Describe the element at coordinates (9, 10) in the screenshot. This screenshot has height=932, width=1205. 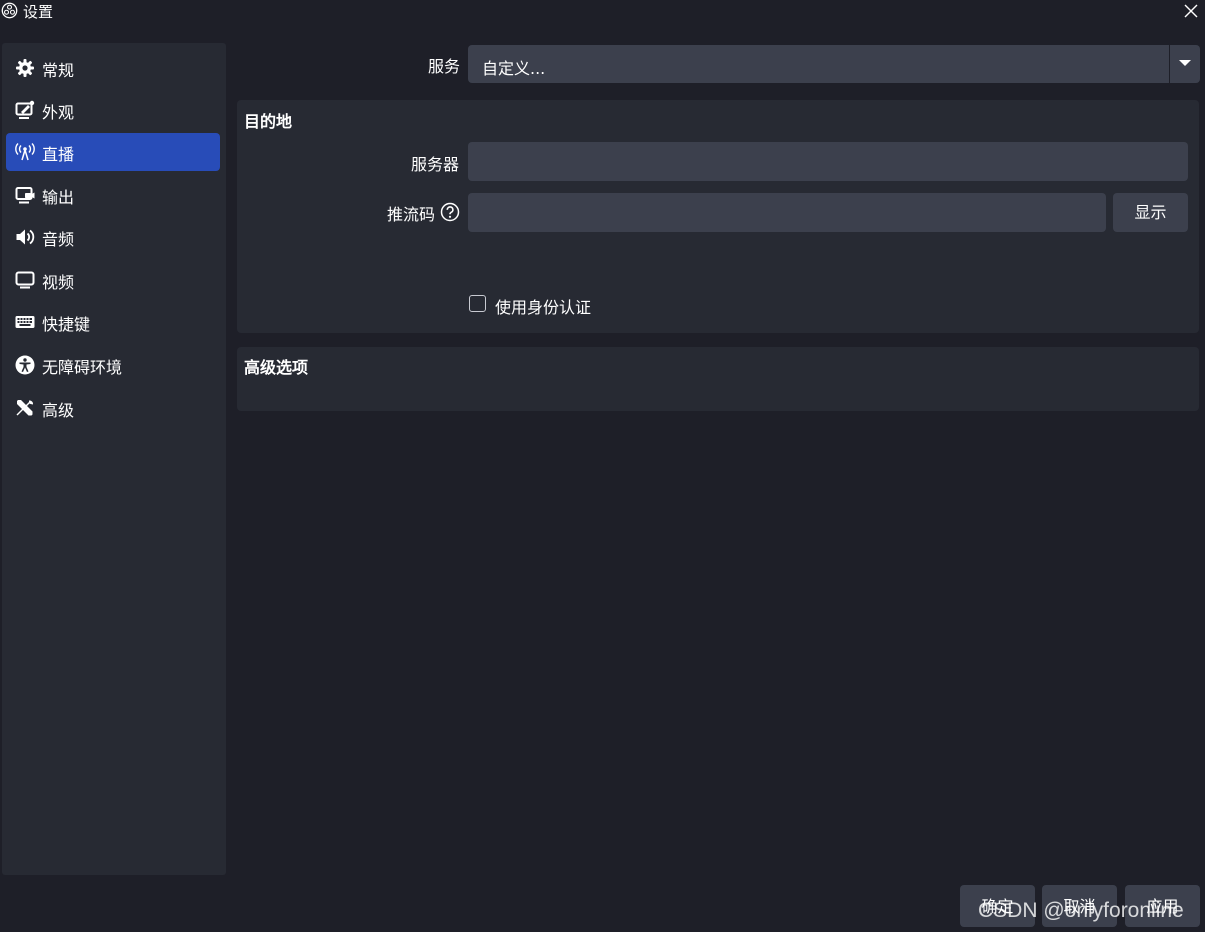
I see `obs-logo-icon` at that location.